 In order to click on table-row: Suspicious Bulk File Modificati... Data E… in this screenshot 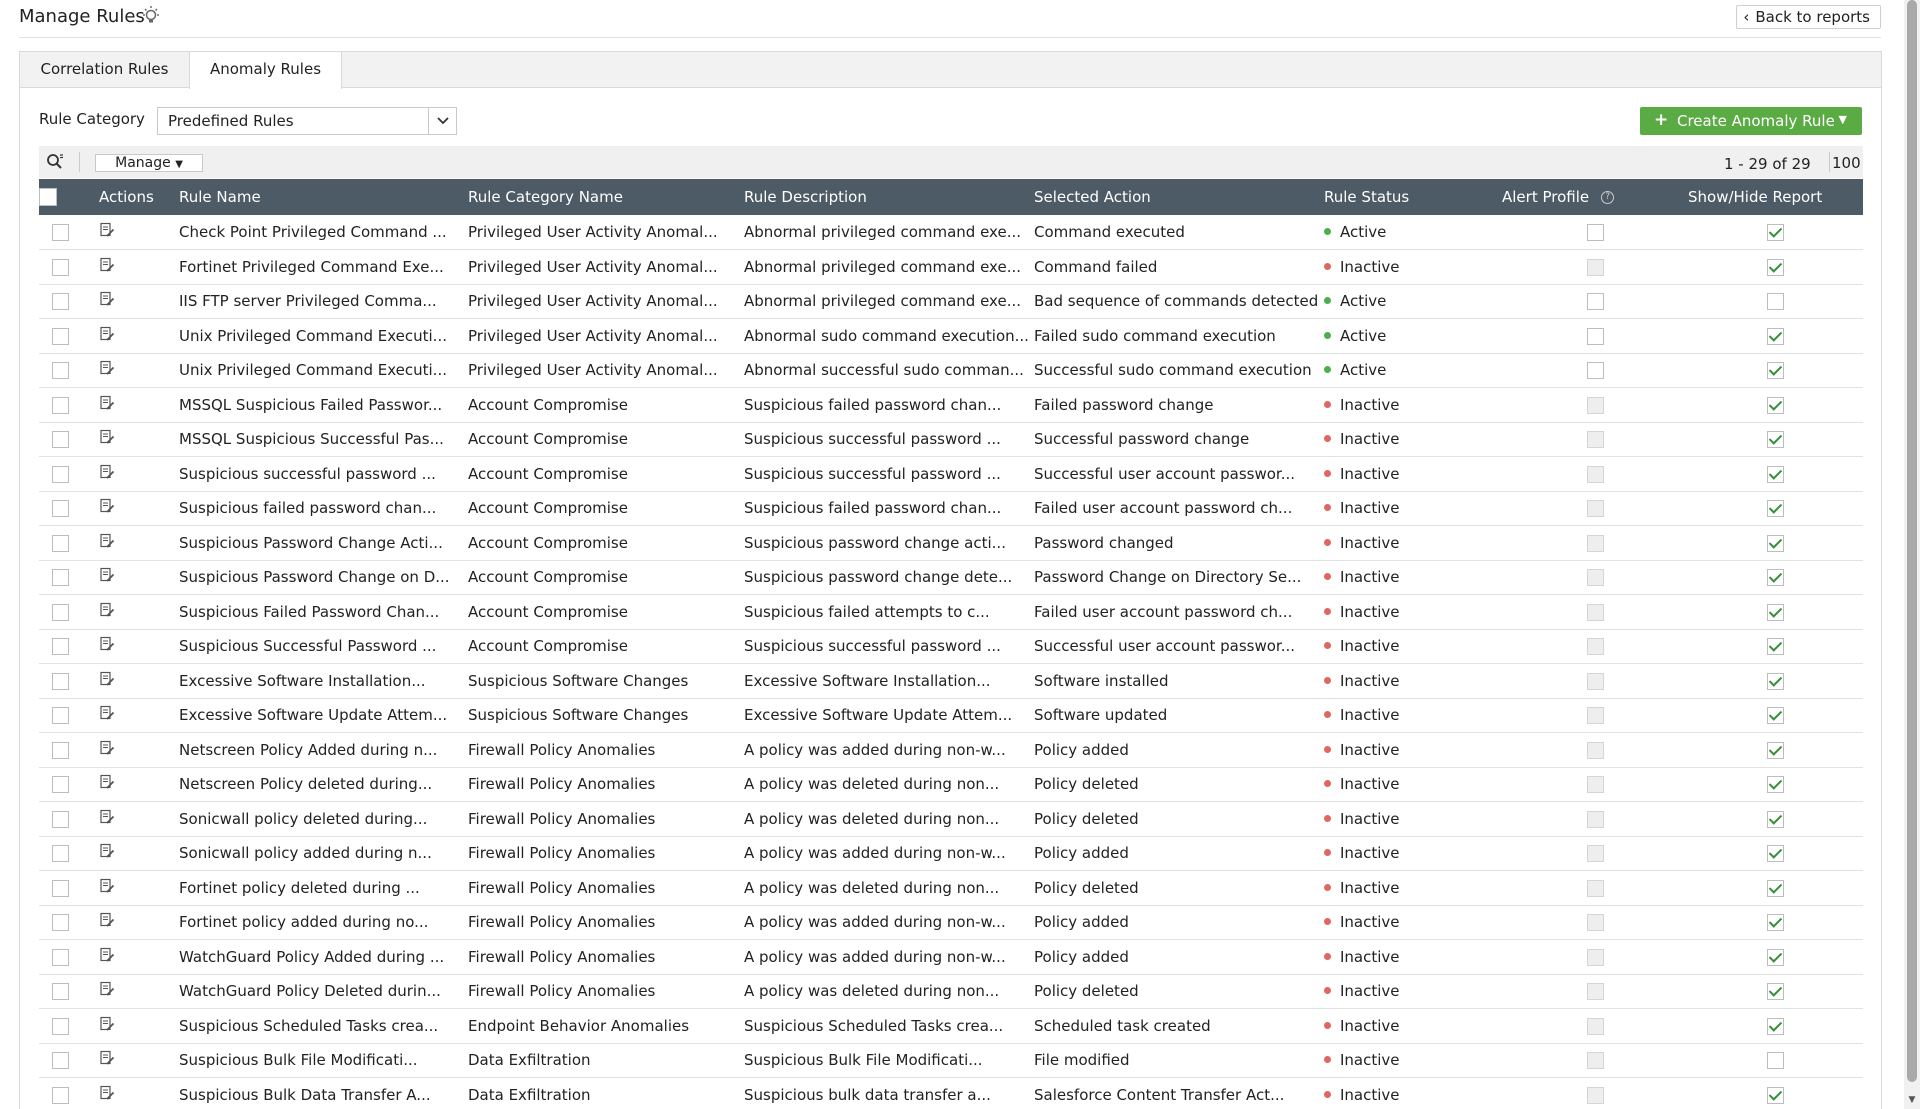, I will do `click(951, 1060)`.